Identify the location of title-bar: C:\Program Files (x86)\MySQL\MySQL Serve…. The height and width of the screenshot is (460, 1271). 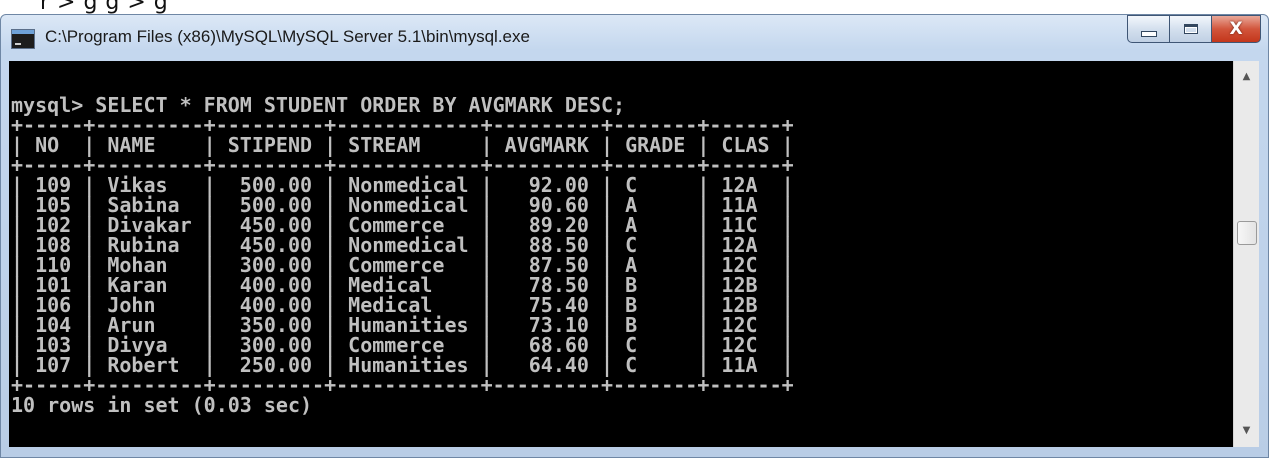
(634, 37).